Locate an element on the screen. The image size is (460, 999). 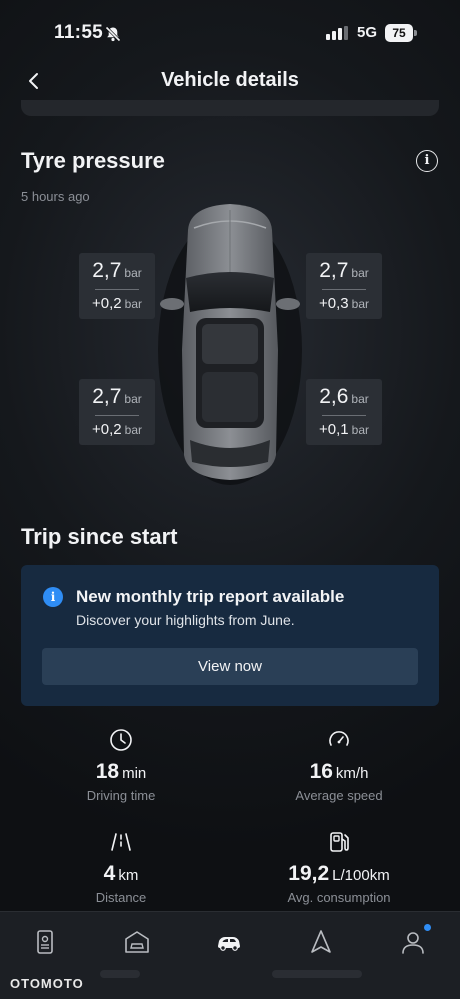
stat-consumption: 19,2 L/100km Avg. consumption is located at coordinates (339, 867).